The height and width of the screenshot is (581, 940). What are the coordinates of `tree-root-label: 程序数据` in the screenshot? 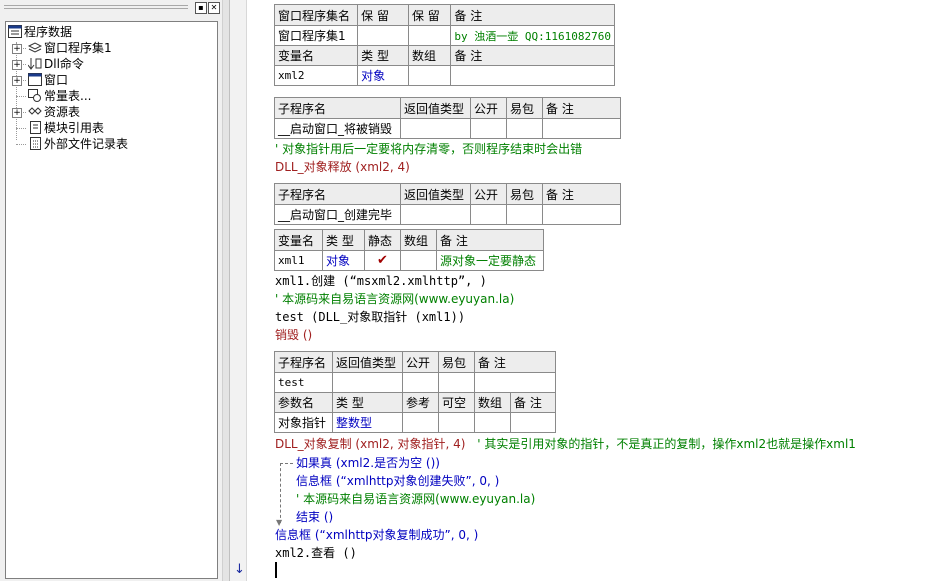 It's located at (48, 32).